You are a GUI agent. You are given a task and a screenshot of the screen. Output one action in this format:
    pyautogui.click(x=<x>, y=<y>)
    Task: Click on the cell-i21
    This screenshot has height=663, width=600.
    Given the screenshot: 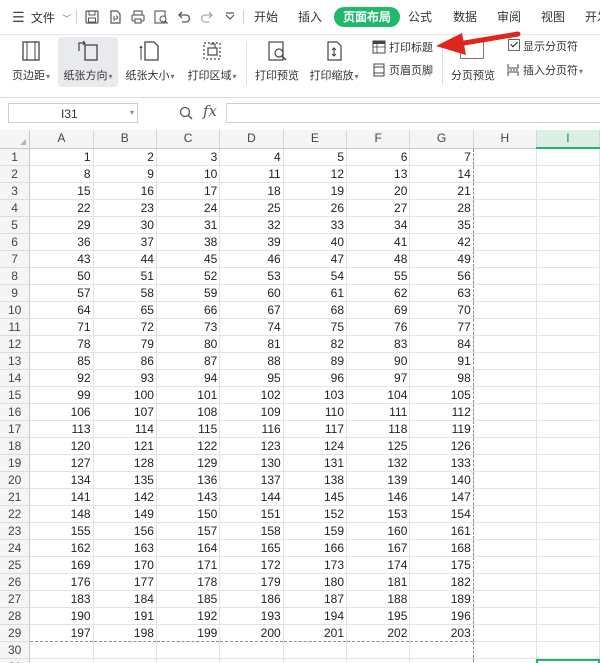 What is the action you would take?
    pyautogui.click(x=568, y=497)
    